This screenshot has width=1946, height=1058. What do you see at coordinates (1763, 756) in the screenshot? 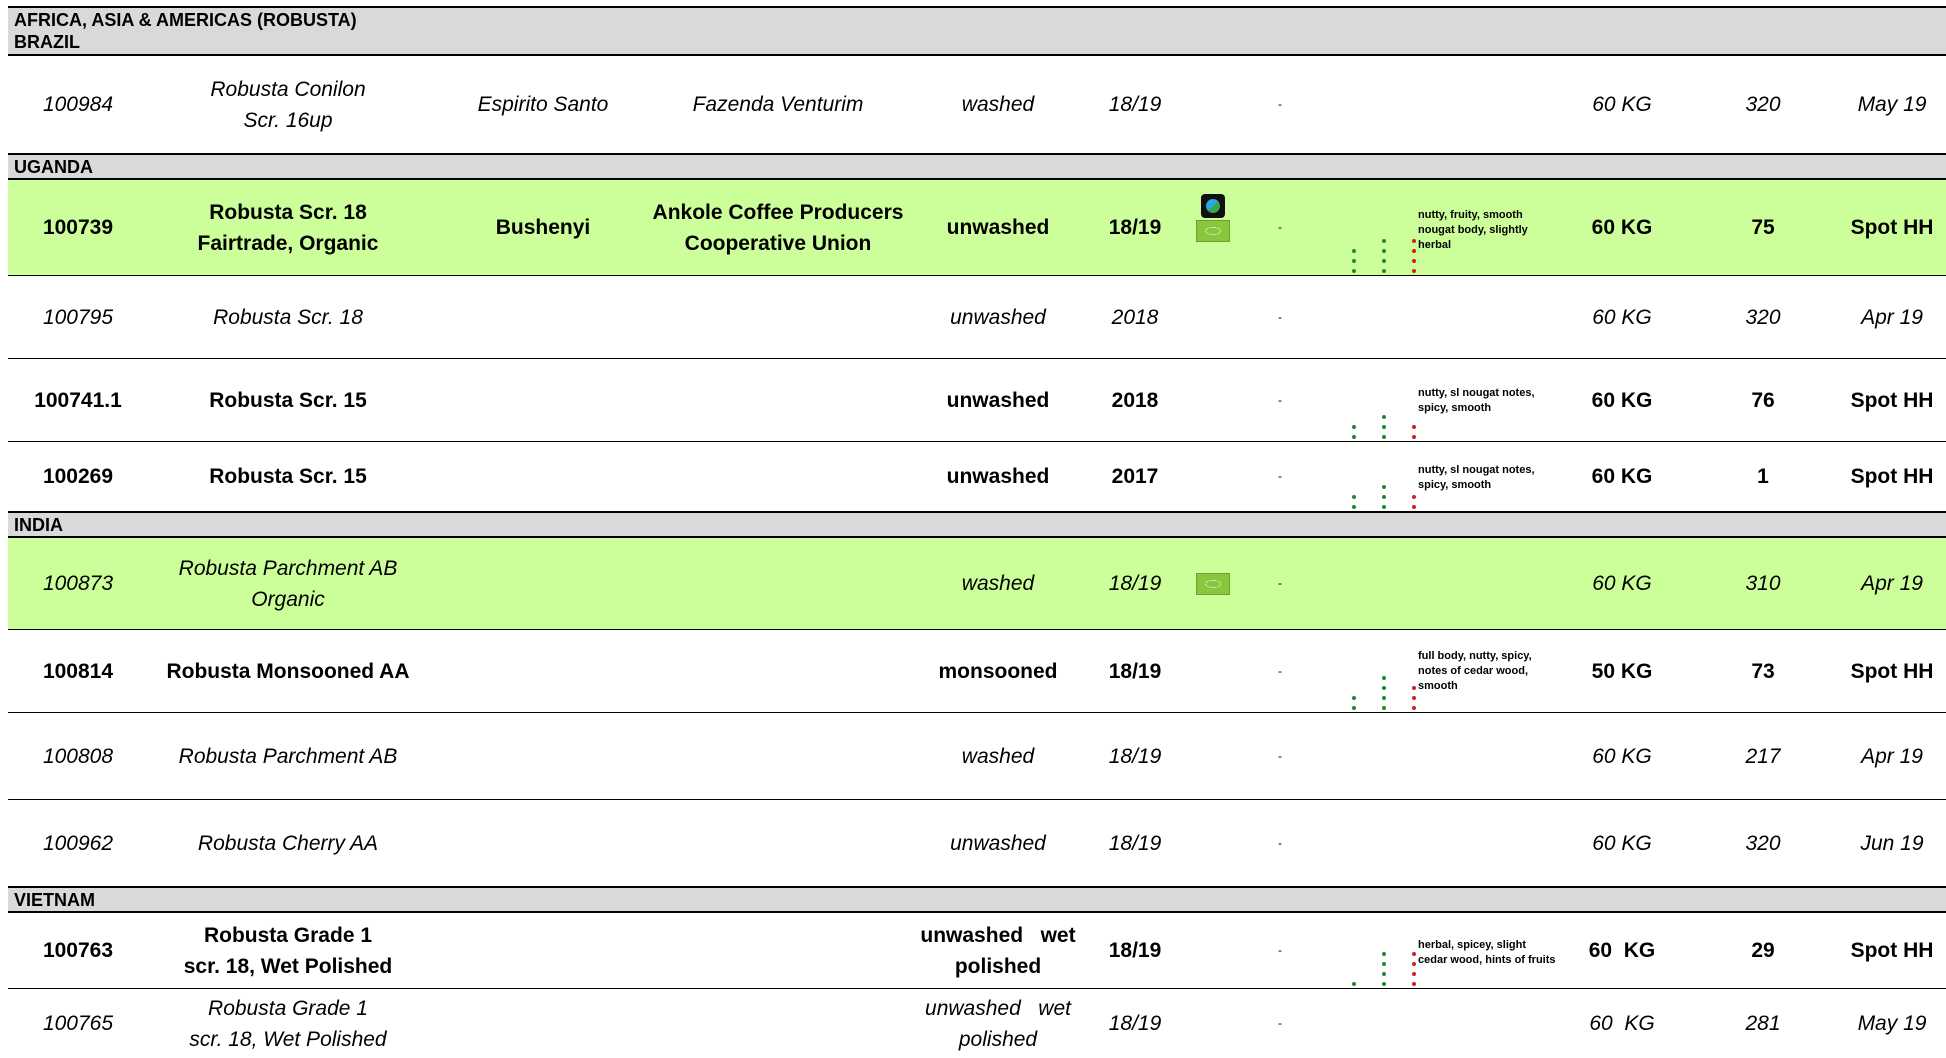
I see `quantity: 217` at bounding box center [1763, 756].